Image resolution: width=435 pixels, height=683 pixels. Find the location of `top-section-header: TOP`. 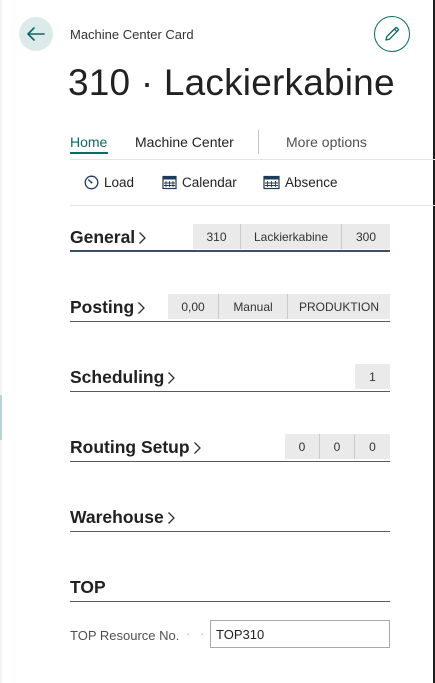

top-section-header: TOP is located at coordinates (230, 588).